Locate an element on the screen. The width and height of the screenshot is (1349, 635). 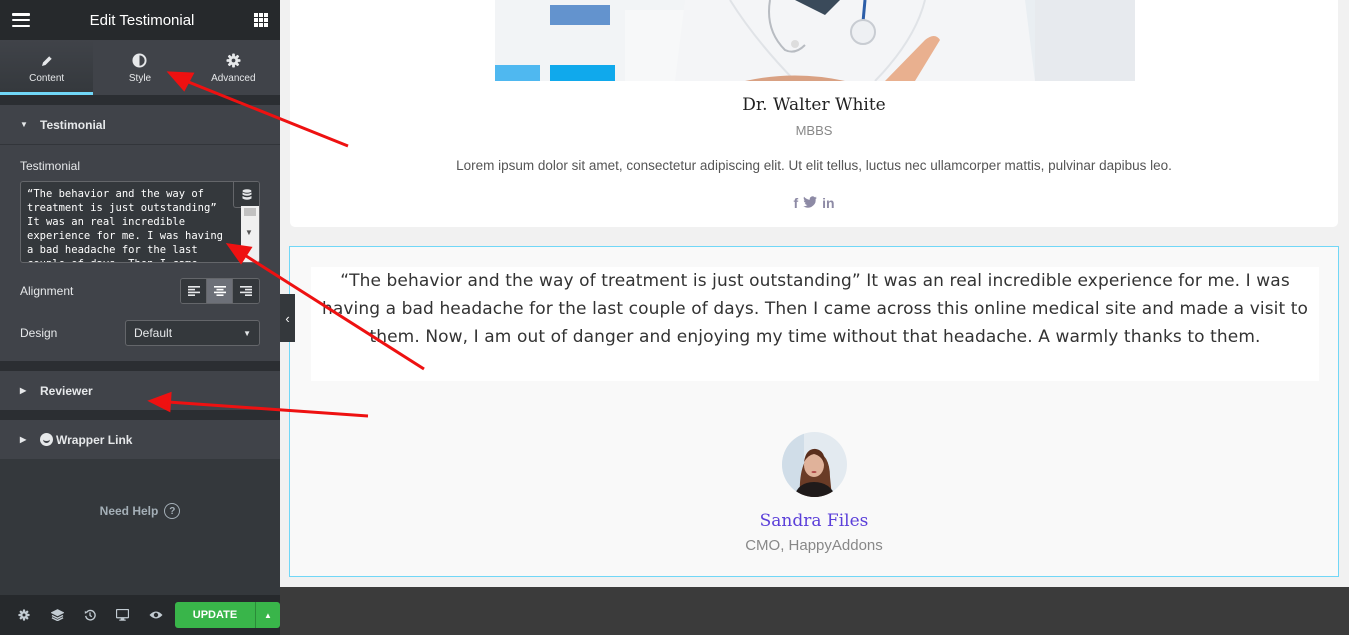
tab-advanced: Advanced is located at coordinates (233, 67).